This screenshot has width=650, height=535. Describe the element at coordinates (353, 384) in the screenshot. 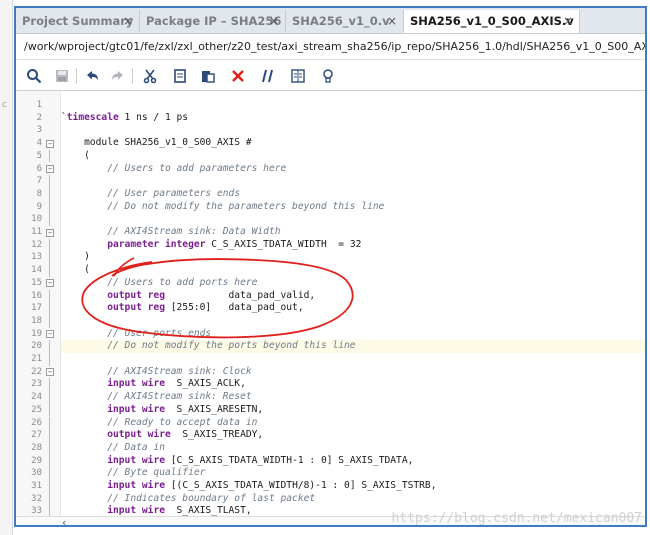

I see `code-line: input wire S_AXIS_ACLK,` at that location.